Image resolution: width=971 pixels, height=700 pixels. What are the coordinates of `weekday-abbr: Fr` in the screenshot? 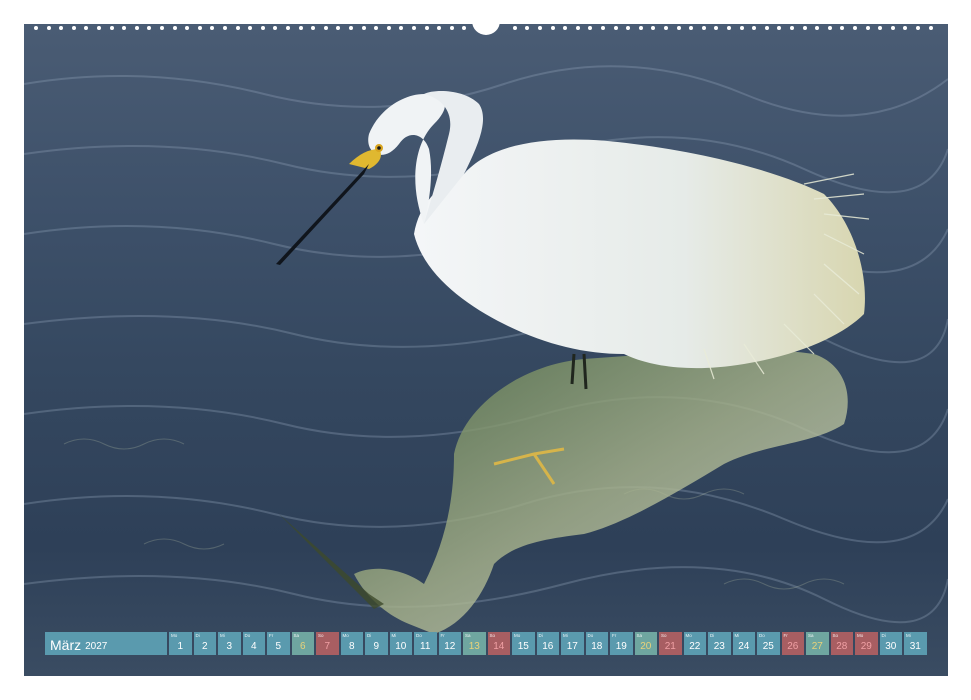 It's located at (271, 635).